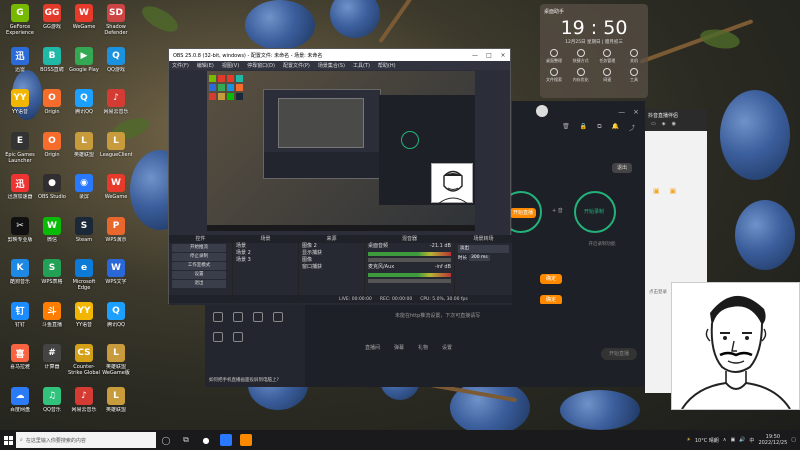  I want to click on app-taskbar-icon, so click(246, 440).